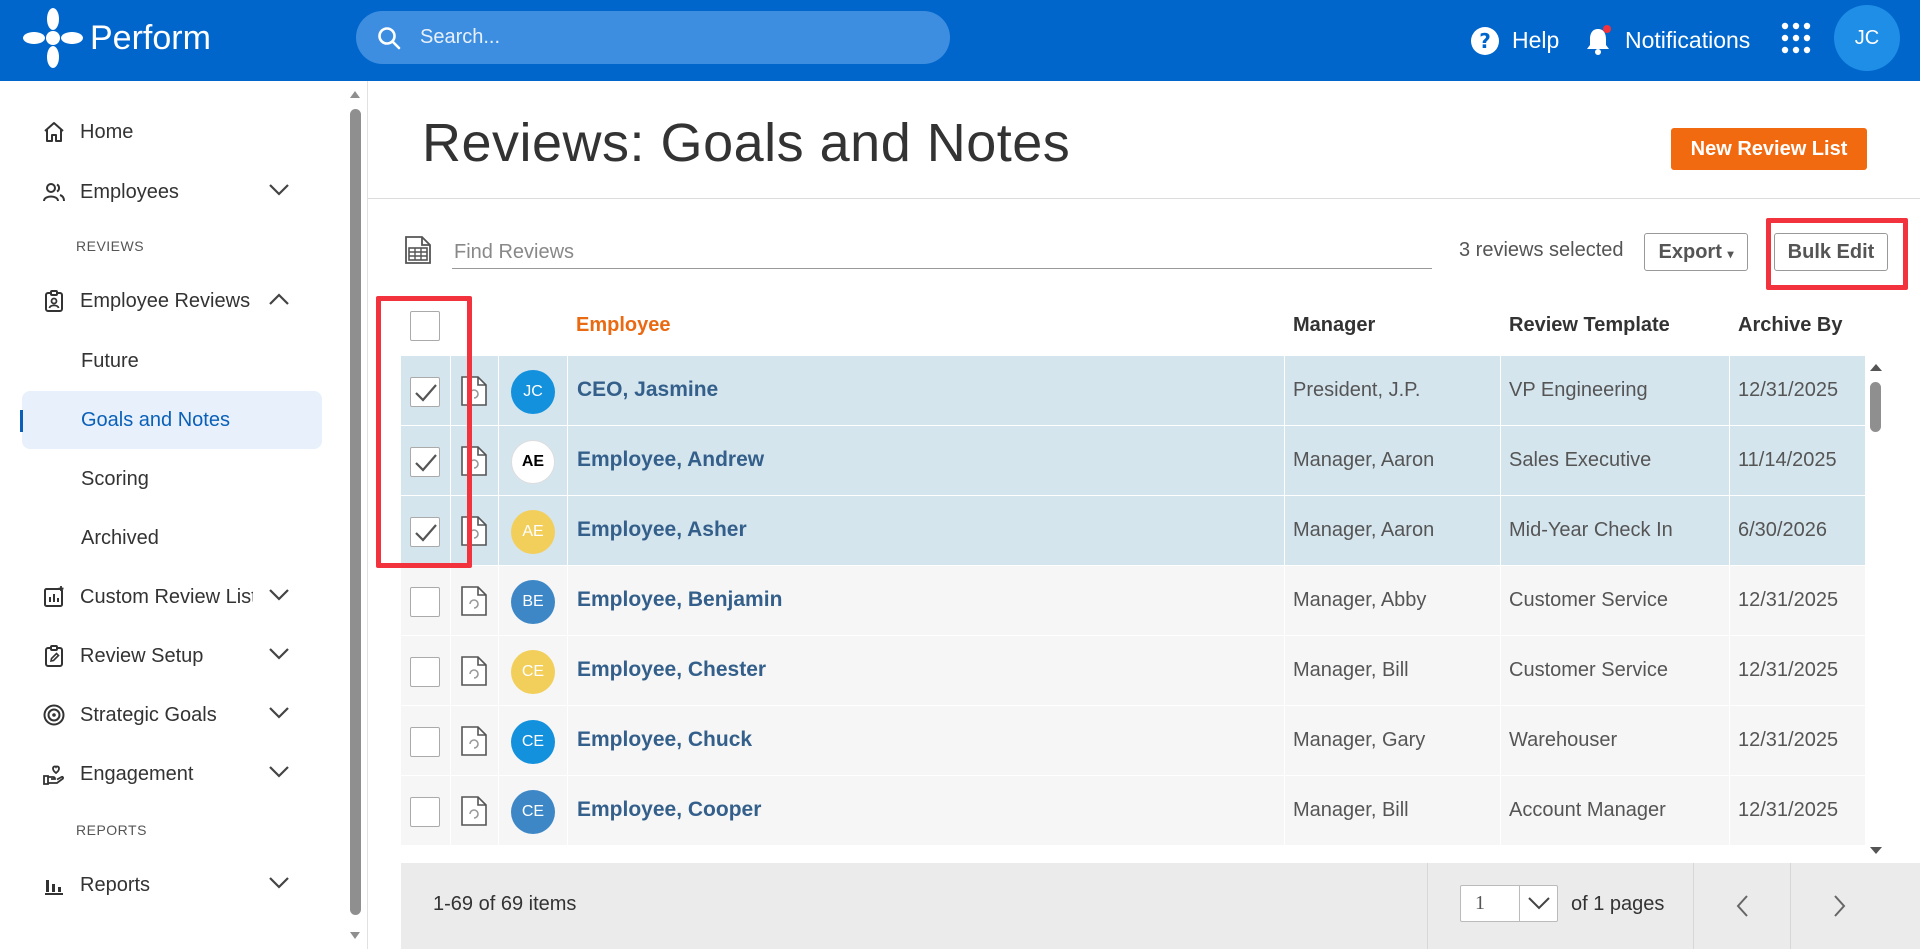 This screenshot has height=949, width=1920. Describe the element at coordinates (166, 596) in the screenshot. I see `sidebar-item-label: Custom Review Lists` at that location.